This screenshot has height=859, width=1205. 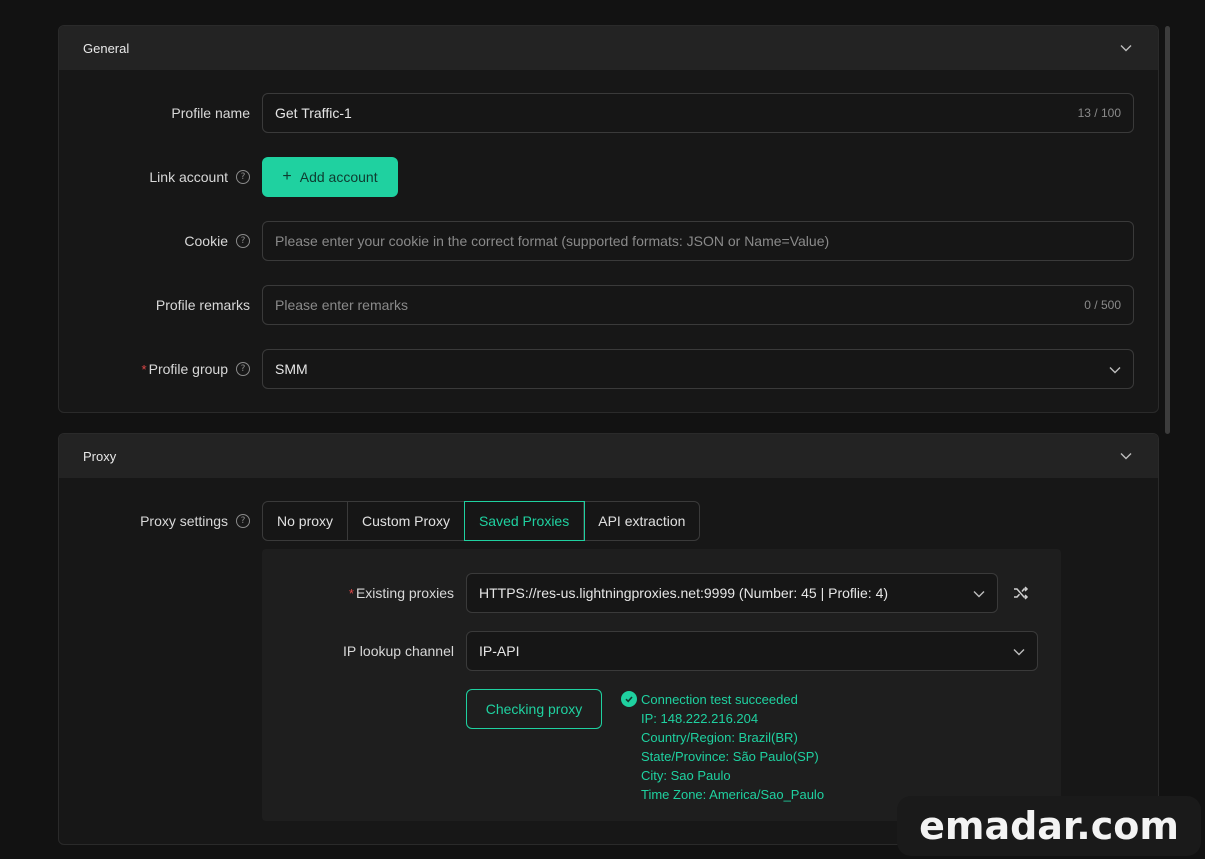 What do you see at coordinates (534, 709) in the screenshot?
I see `checking-proxy-button: Checking proxy` at bounding box center [534, 709].